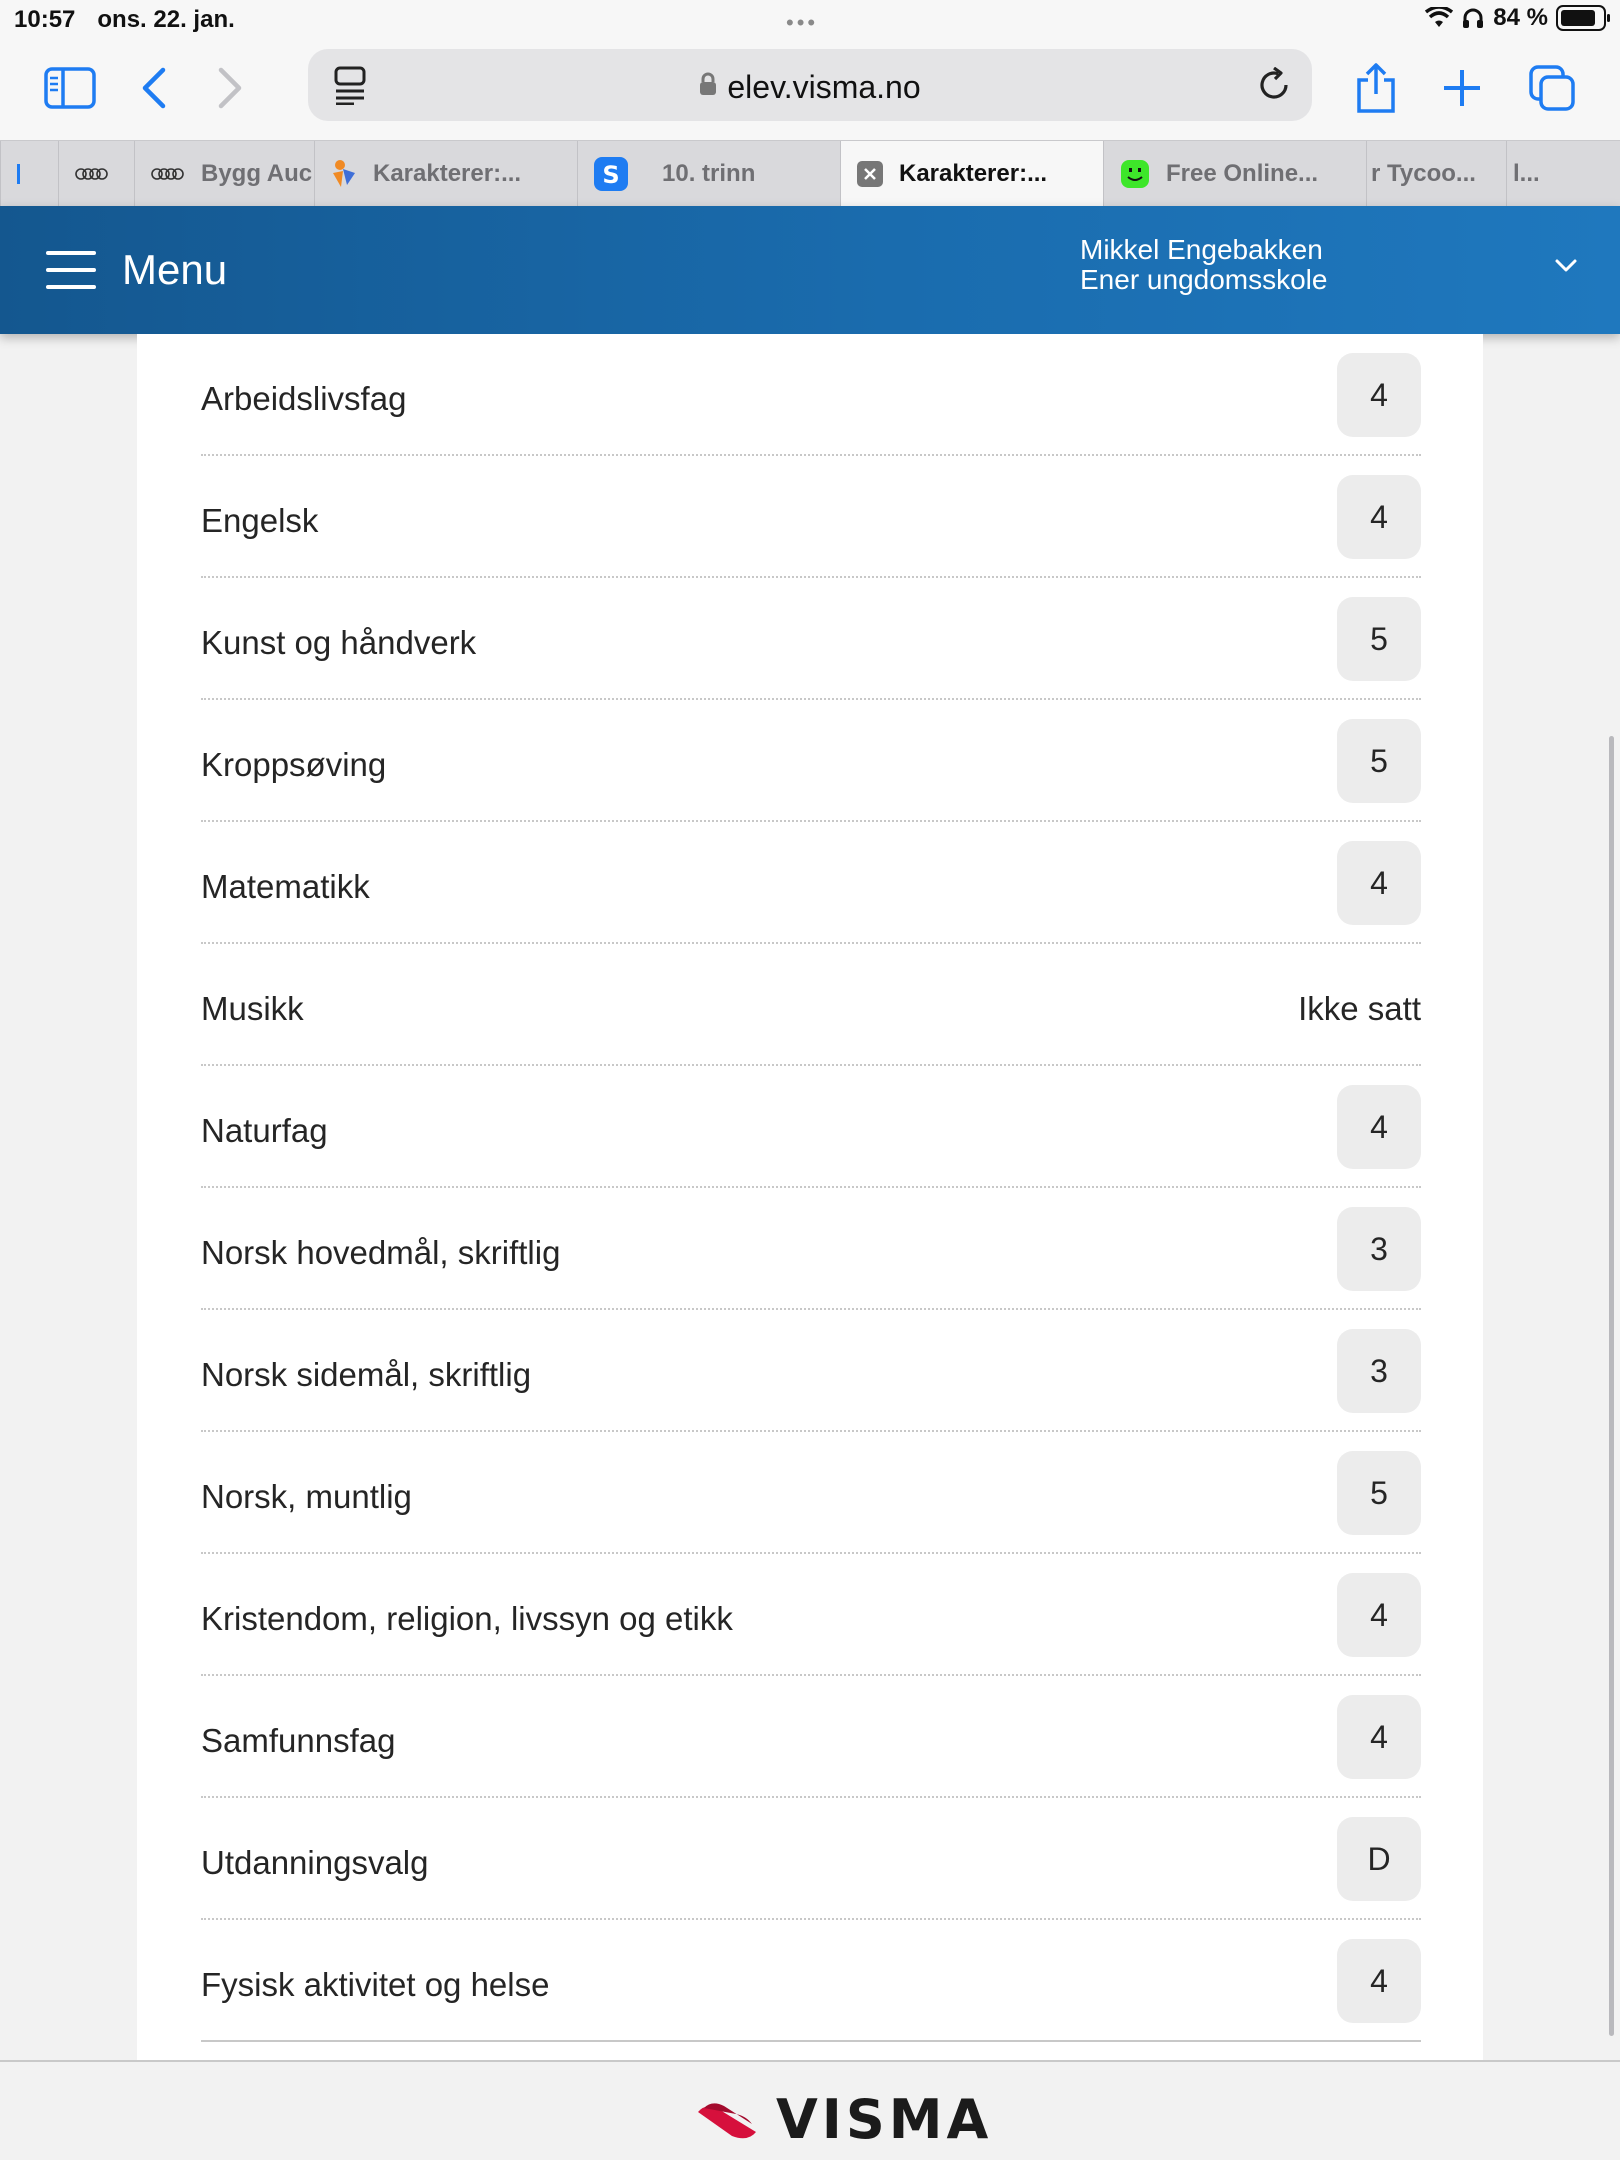 This screenshot has height=2160, width=1620. Describe the element at coordinates (1379, 1859) in the screenshot. I see `grade-badge: D` at that location.